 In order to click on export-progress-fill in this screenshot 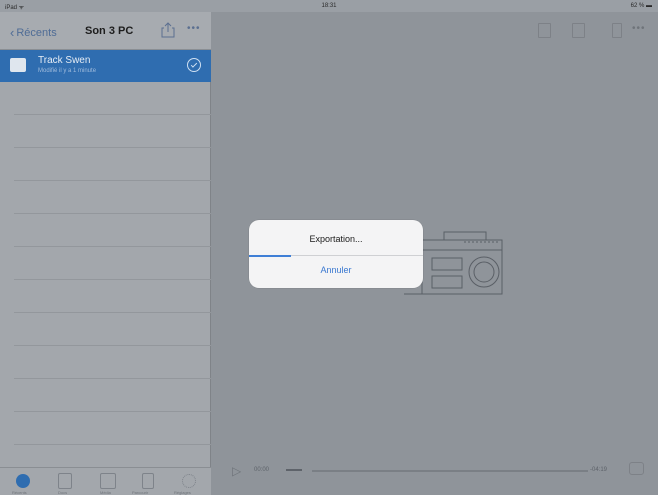, I will do `click(270, 256)`.